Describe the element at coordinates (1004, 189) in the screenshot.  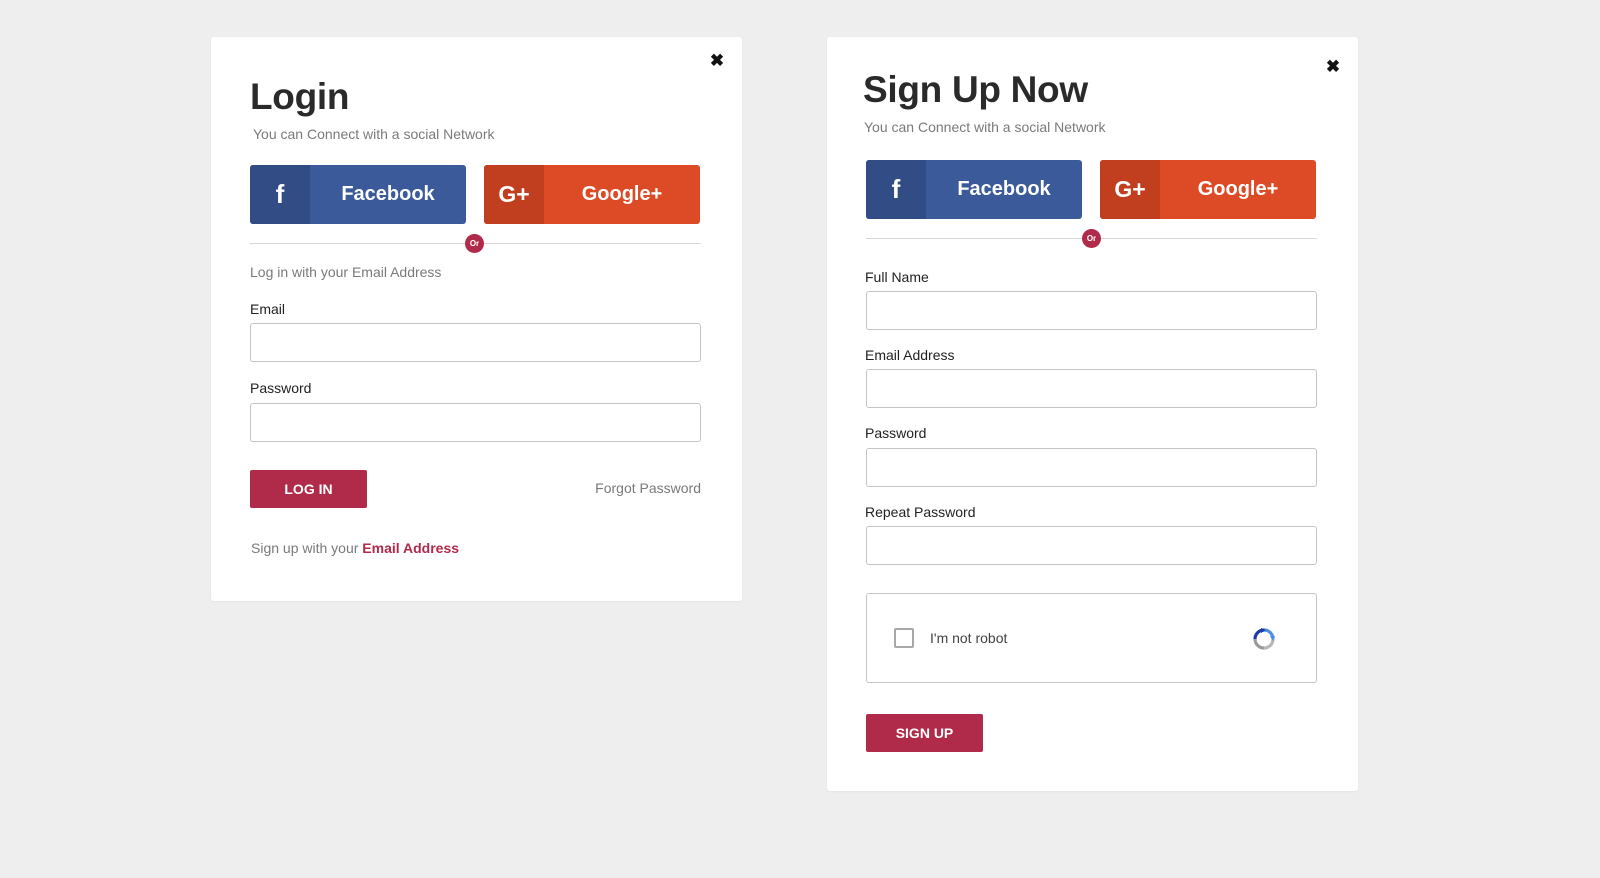
I see `signup-facebook-label: Facebook` at that location.